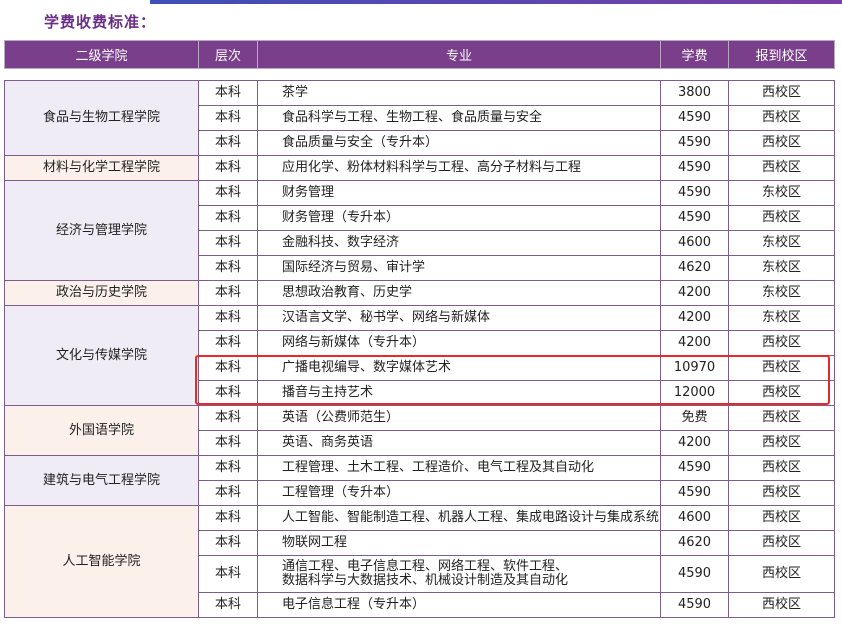 This screenshot has height=631, width=842. Describe the element at coordinates (459, 218) in the screenshot. I see `major-cell: 财务管理（专升本）` at that location.